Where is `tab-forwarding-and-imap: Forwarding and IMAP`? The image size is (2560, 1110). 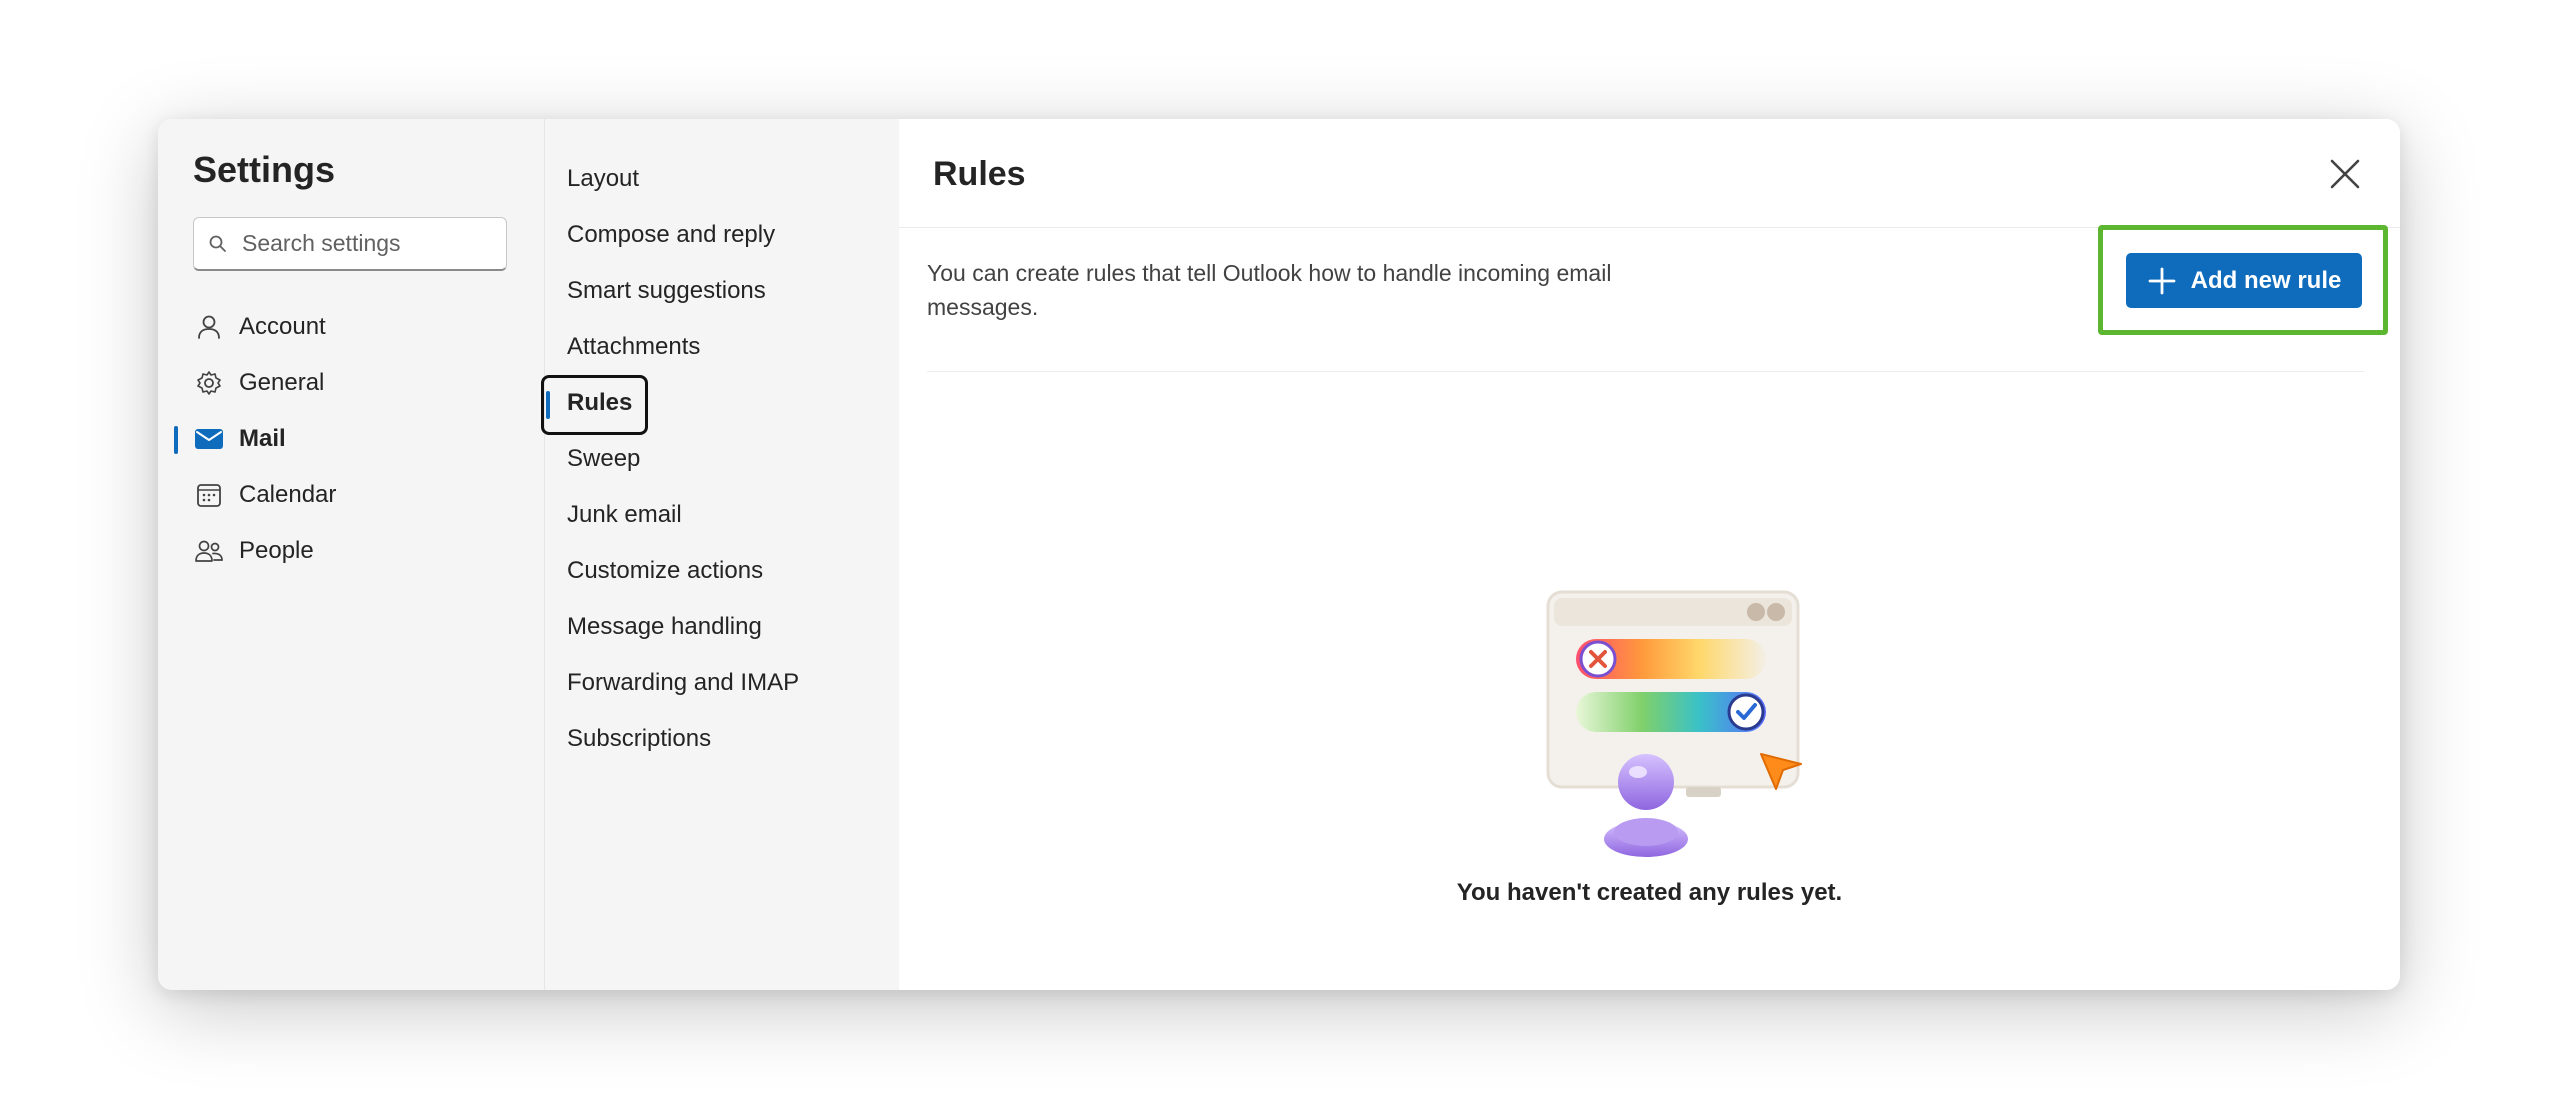 tab-forwarding-and-imap: Forwarding and IMAP is located at coordinates (722, 683).